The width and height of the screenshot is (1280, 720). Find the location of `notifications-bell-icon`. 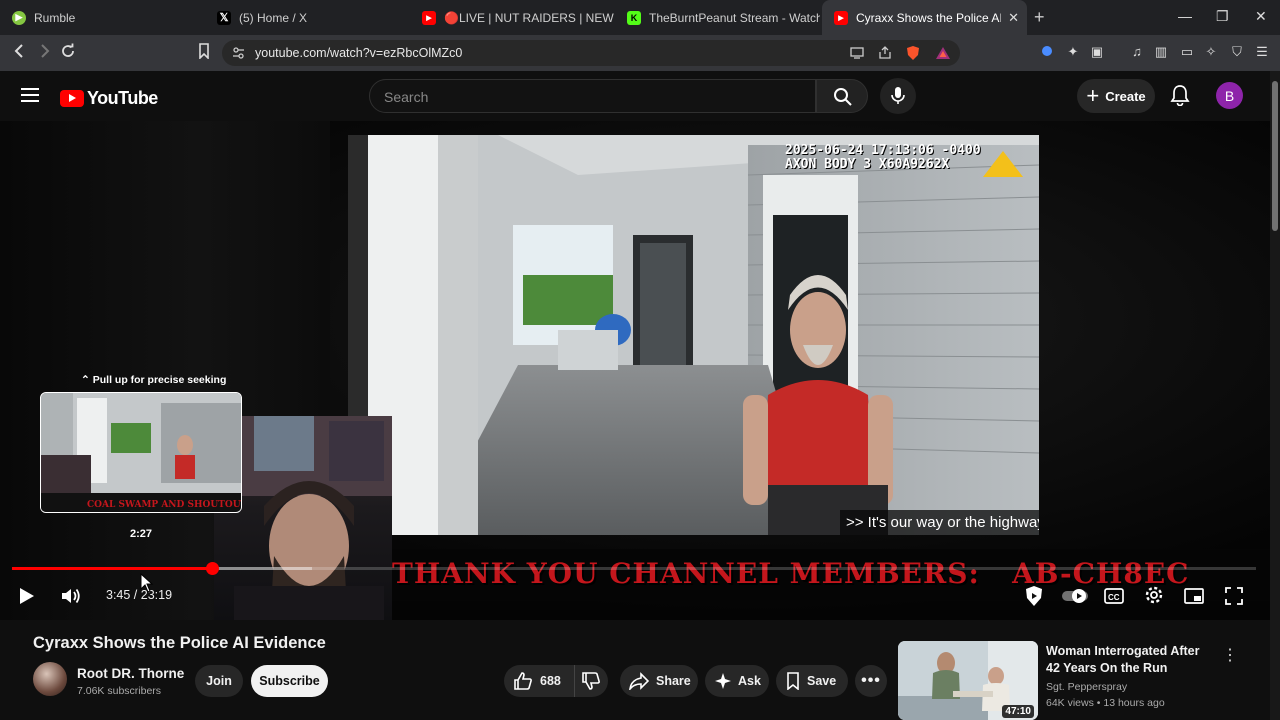

notifications-bell-icon is located at coordinates (1180, 97).